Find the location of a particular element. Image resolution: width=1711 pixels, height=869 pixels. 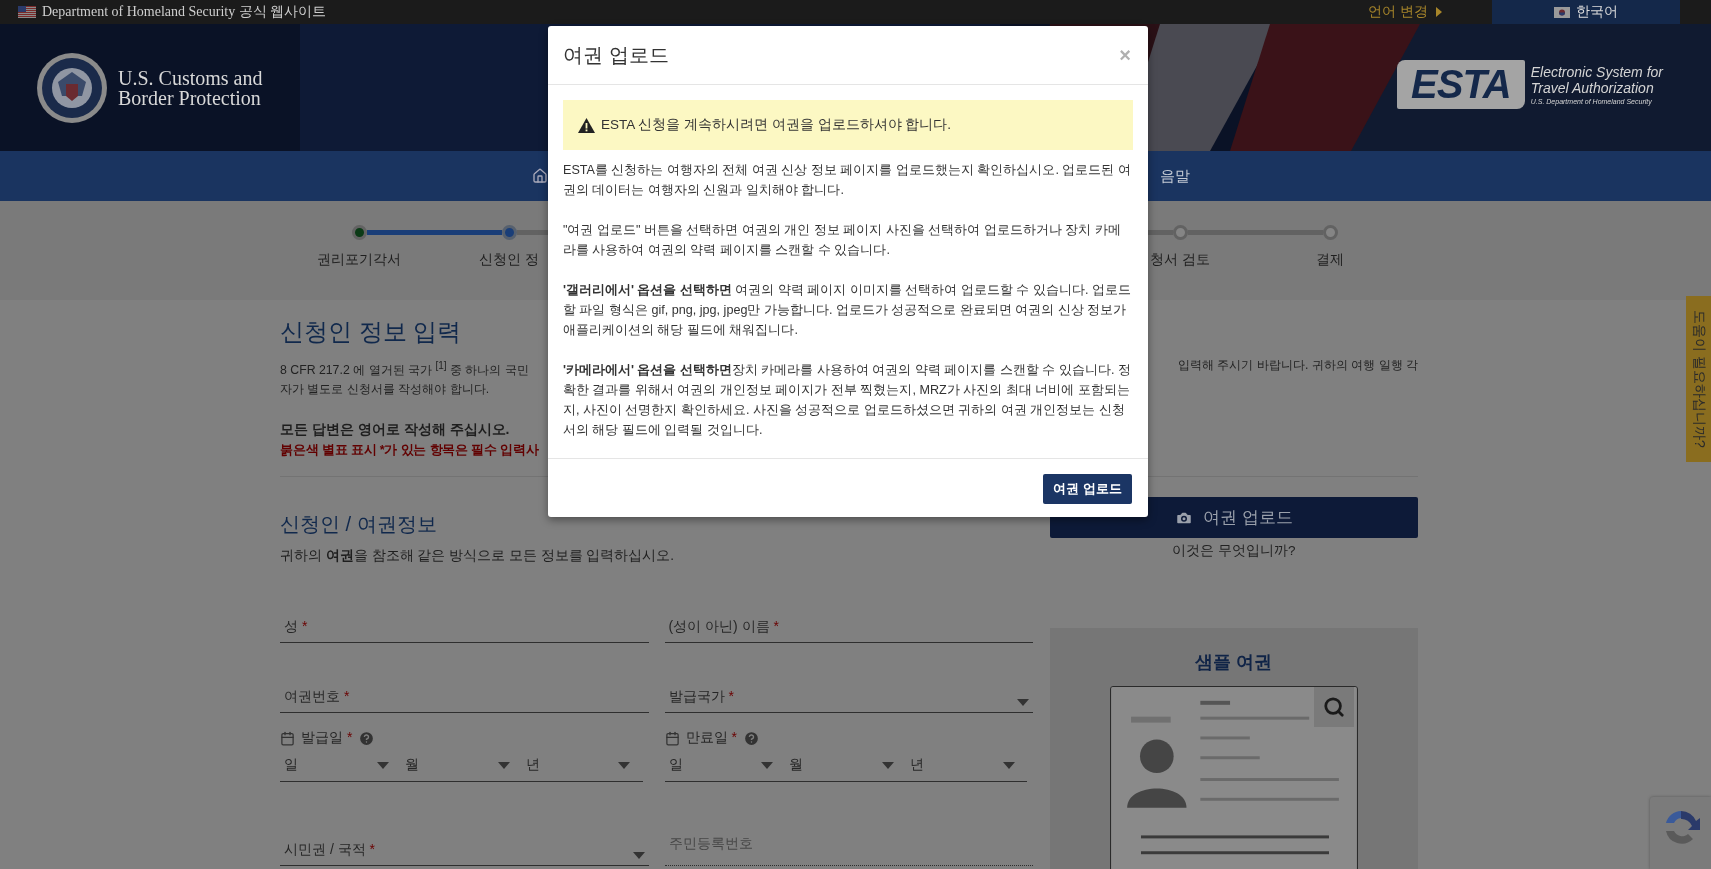

dialog-title: 여권 업로드 is located at coordinates (616, 55).